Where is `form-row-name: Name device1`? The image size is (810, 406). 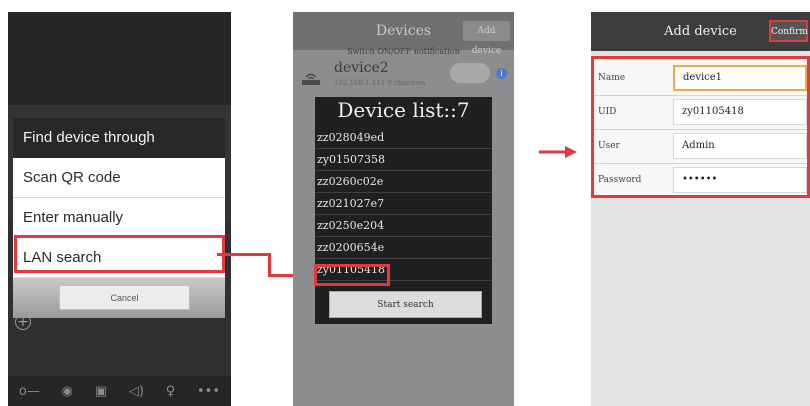
form-row-name: Name device1 is located at coordinates (700, 78).